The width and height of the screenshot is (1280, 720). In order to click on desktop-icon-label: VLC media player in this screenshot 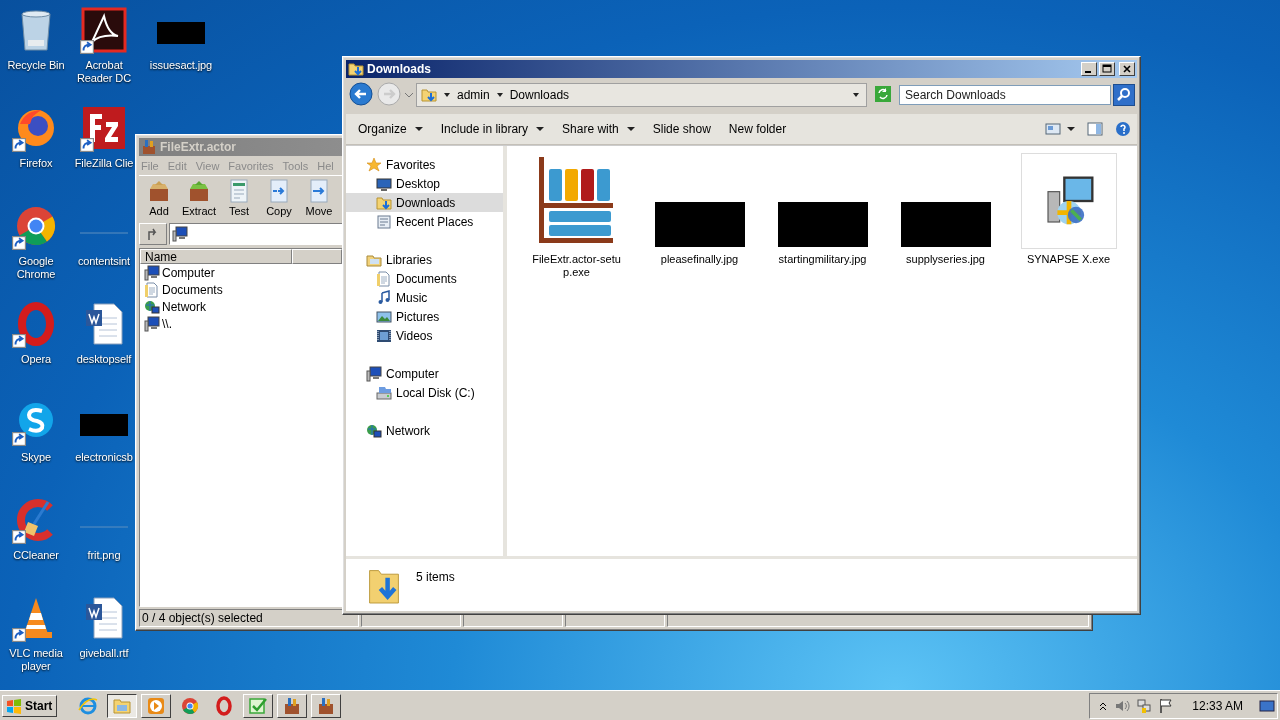, I will do `click(36, 660)`.